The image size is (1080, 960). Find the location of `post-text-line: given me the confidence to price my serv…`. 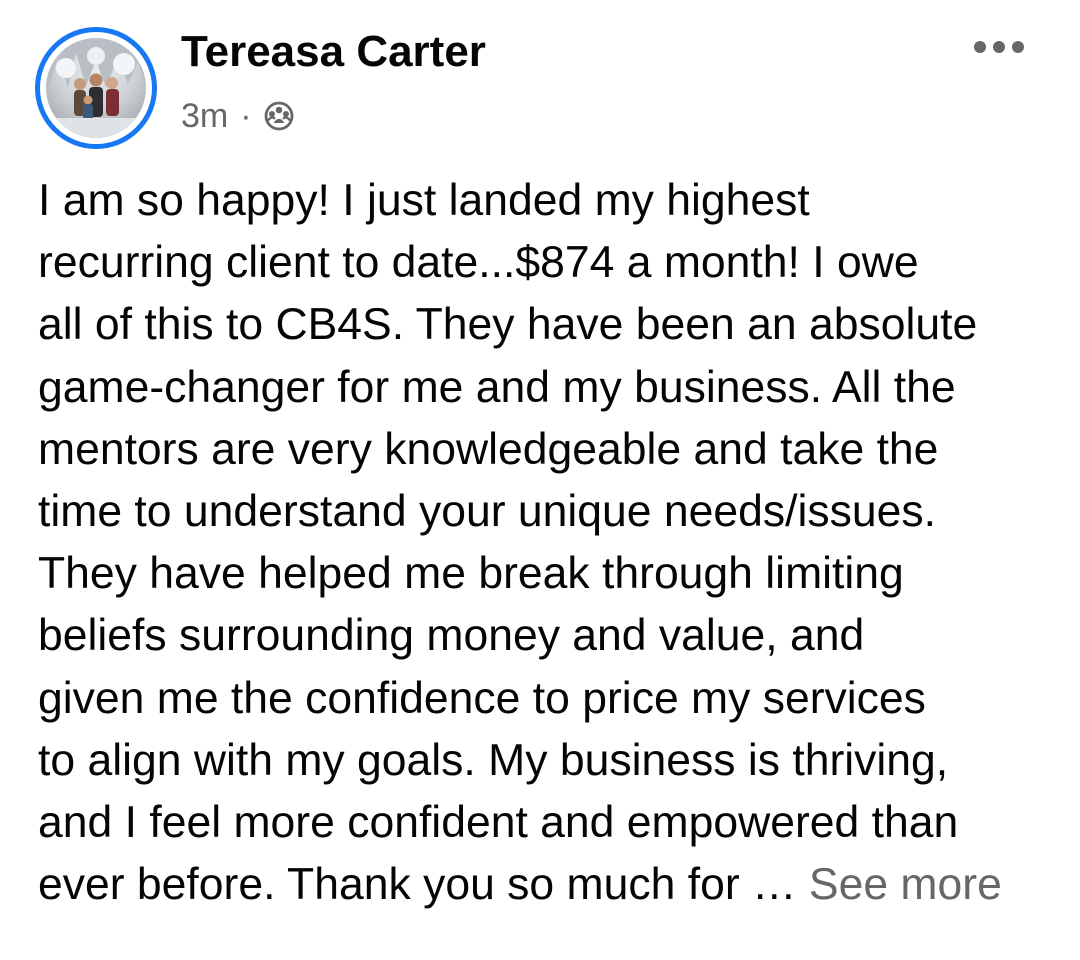

post-text-line: given me the confidence to price my serv… is located at coordinates (482, 698).